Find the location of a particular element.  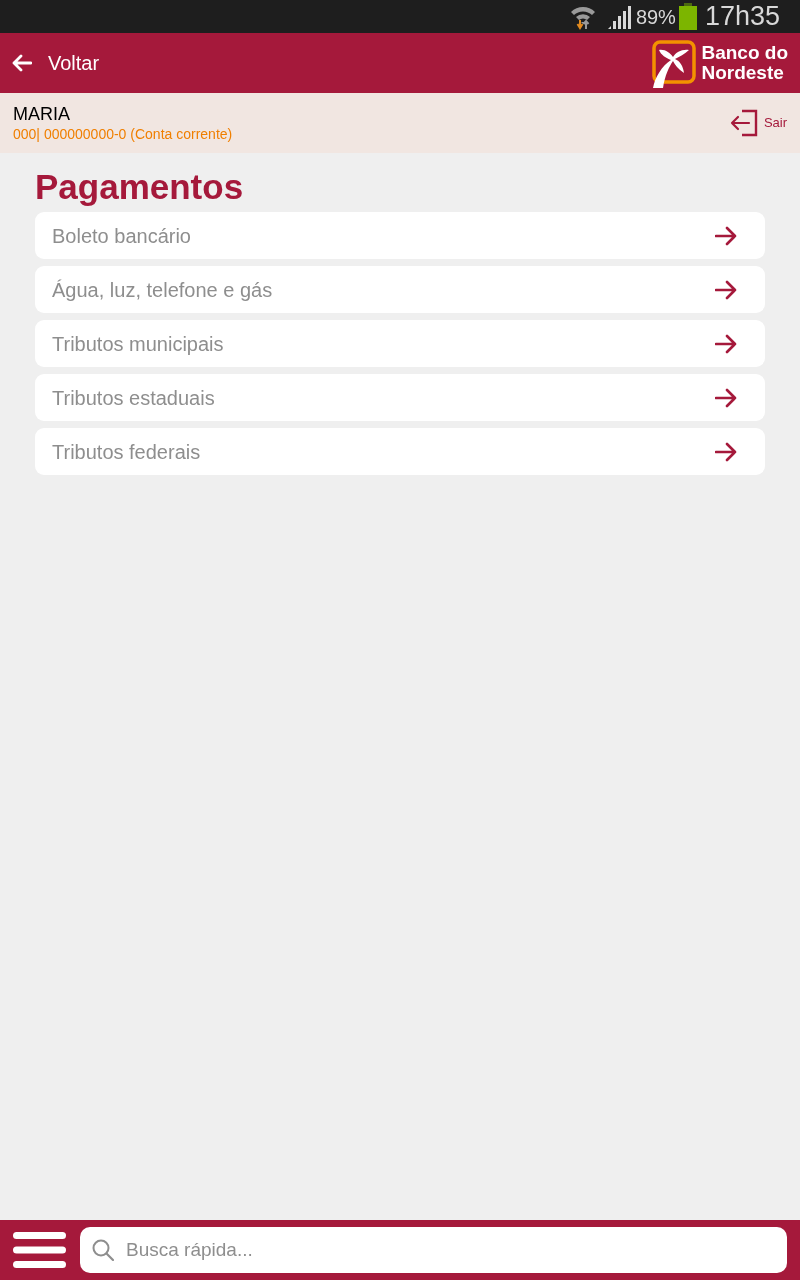

battery-percent: 89% is located at coordinates (655, 16).